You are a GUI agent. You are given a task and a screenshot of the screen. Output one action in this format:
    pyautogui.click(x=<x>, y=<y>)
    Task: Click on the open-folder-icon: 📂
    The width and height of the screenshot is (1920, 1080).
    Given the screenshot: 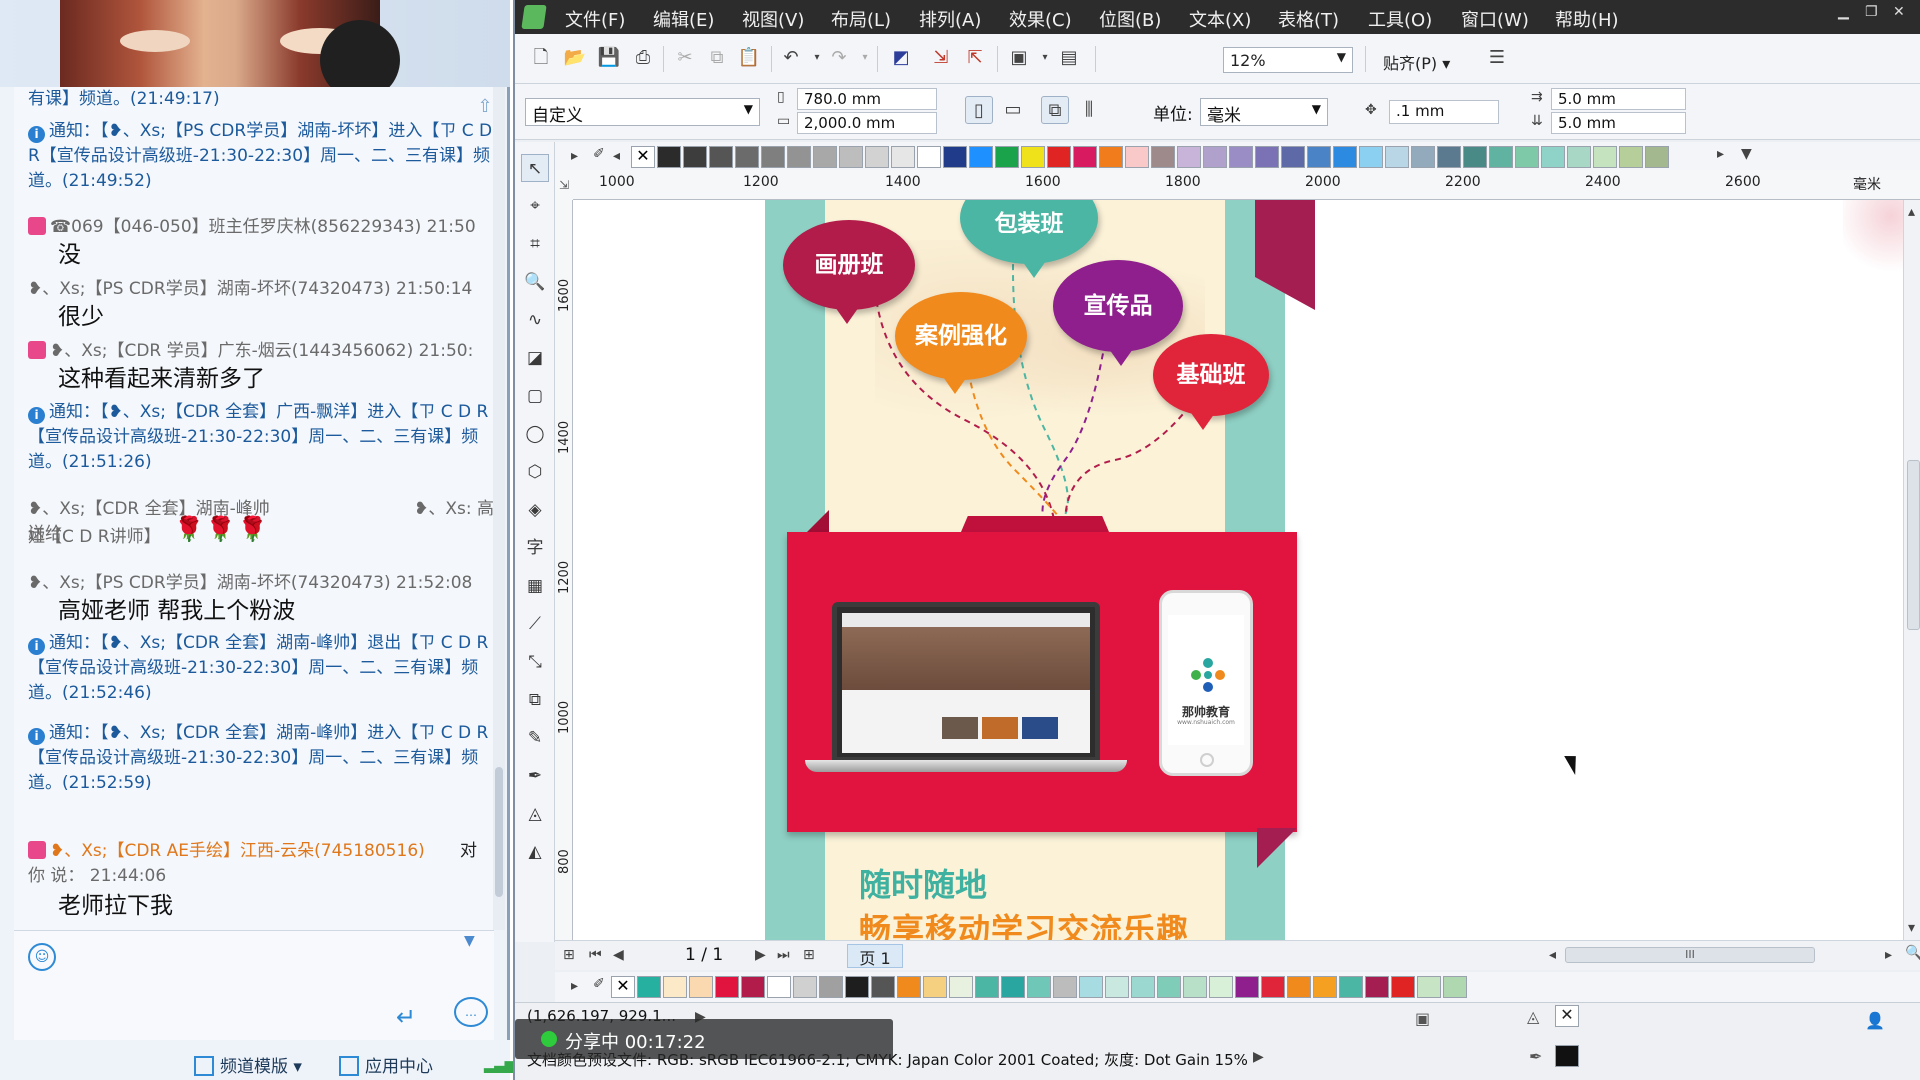 What is the action you would take?
    pyautogui.click(x=575, y=58)
    